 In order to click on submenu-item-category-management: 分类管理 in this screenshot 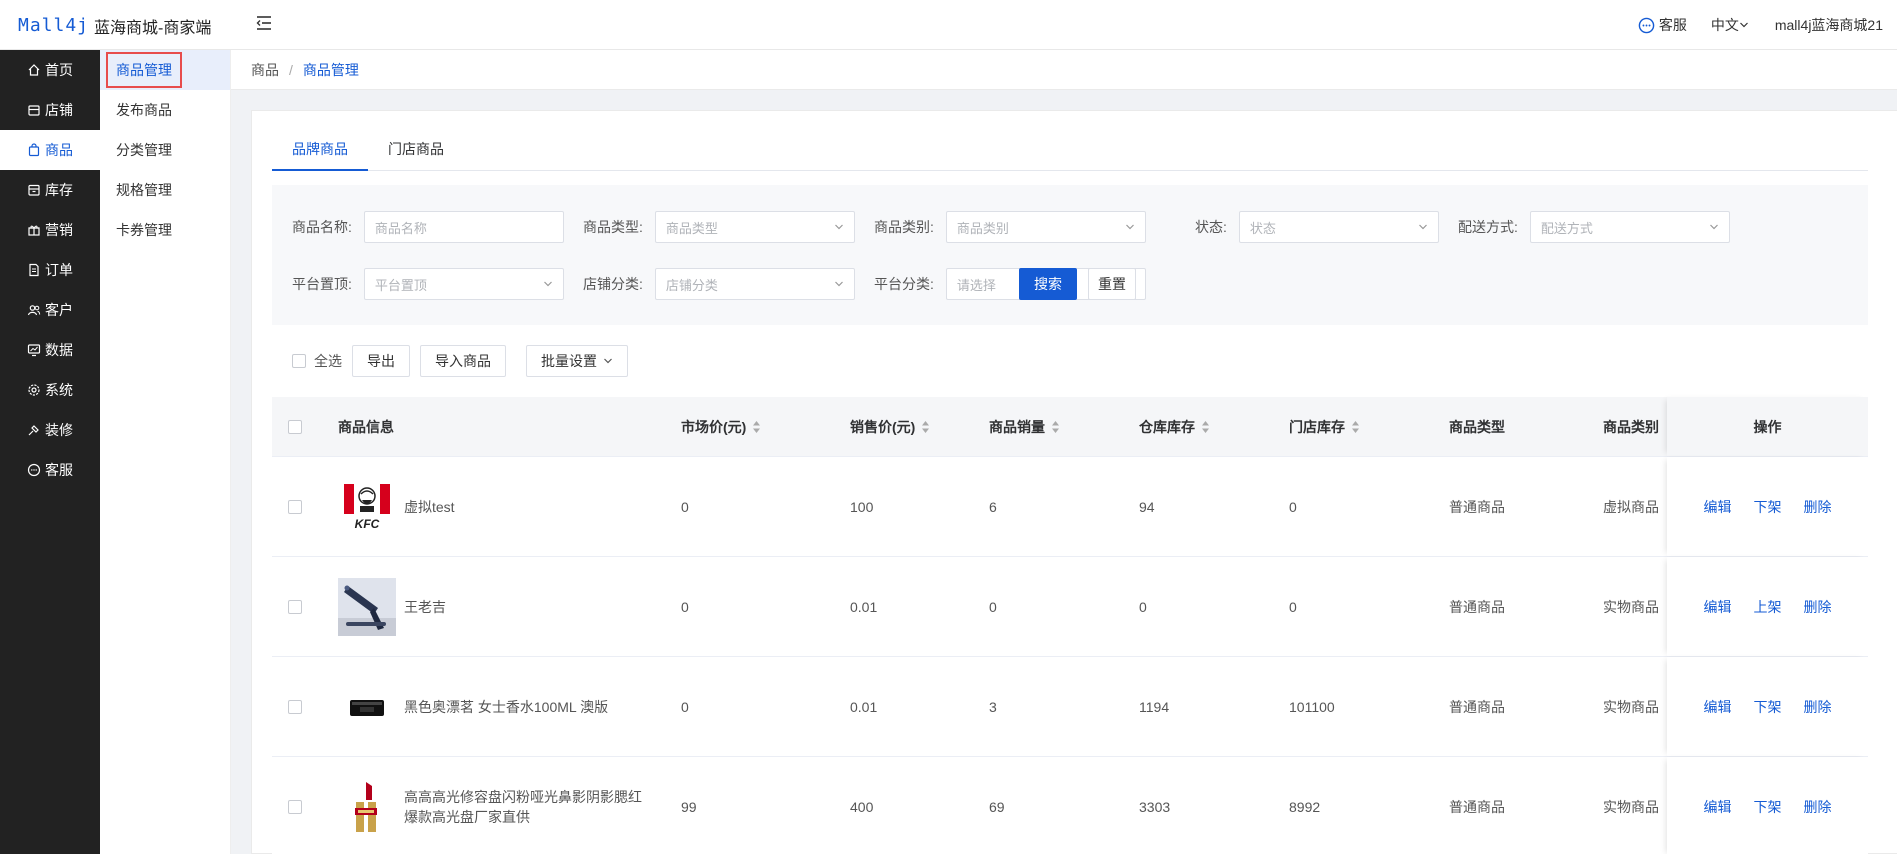, I will do `click(165, 150)`.